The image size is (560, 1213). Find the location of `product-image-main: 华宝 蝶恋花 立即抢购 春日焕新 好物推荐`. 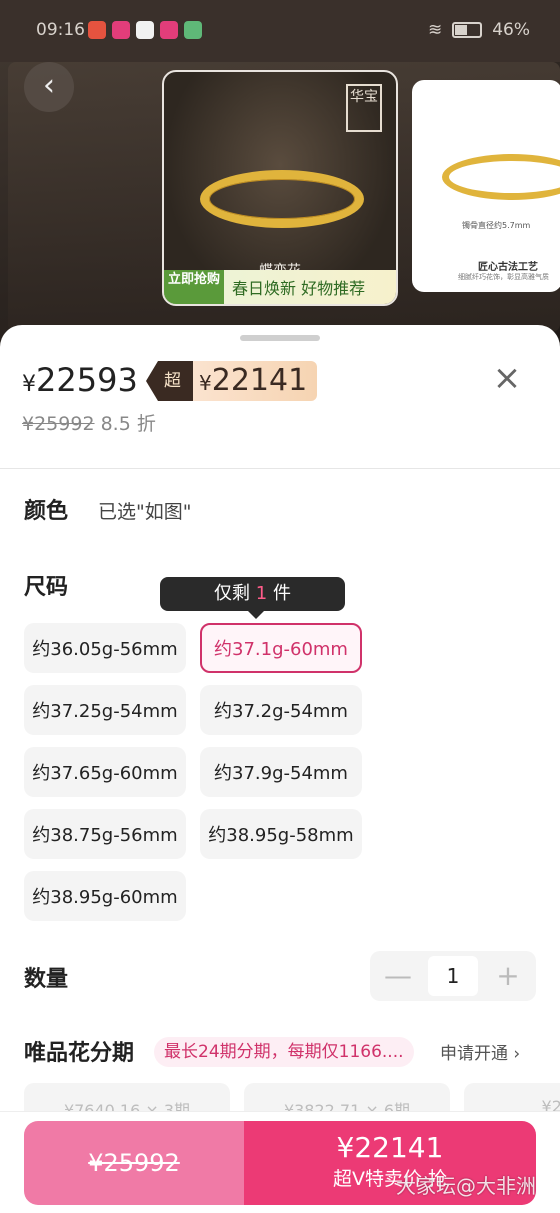

product-image-main: 华宝 蝶恋花 立即抢购 春日焕新 好物推荐 is located at coordinates (280, 188).